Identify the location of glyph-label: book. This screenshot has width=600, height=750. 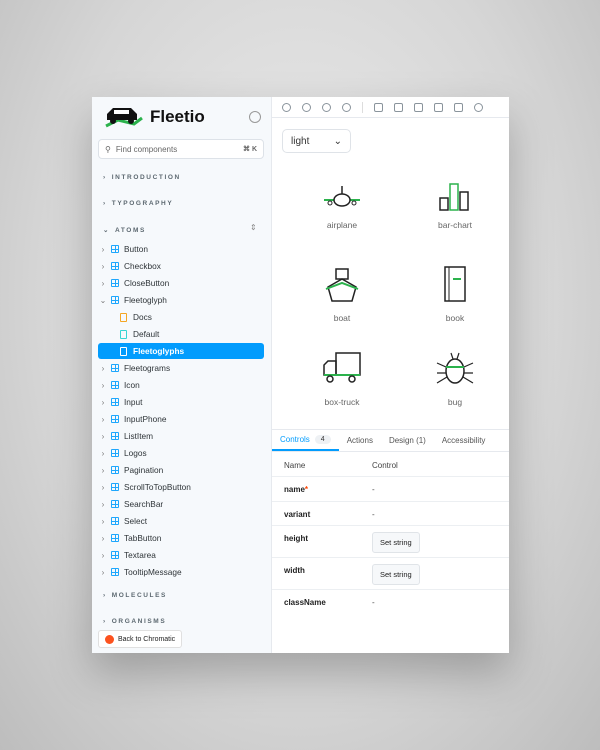
(455, 318).